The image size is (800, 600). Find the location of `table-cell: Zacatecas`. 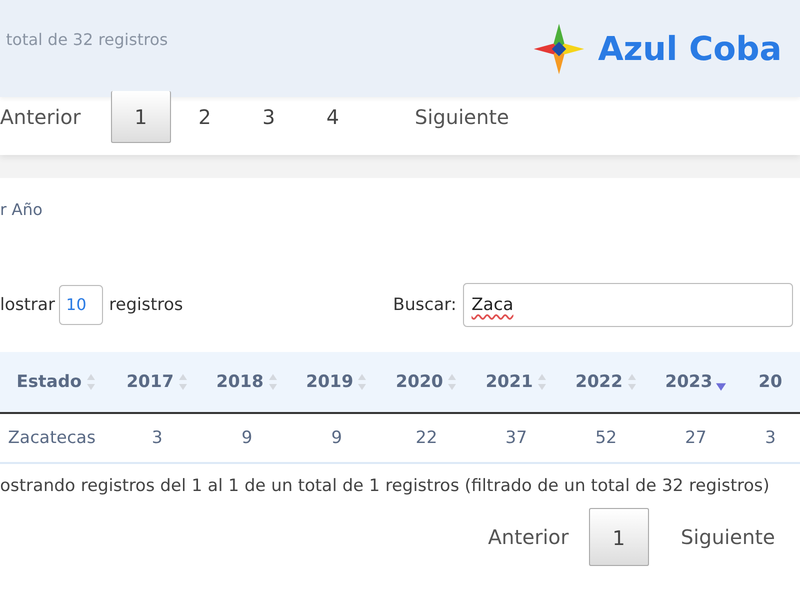

table-cell: Zacatecas is located at coordinates (56, 438).